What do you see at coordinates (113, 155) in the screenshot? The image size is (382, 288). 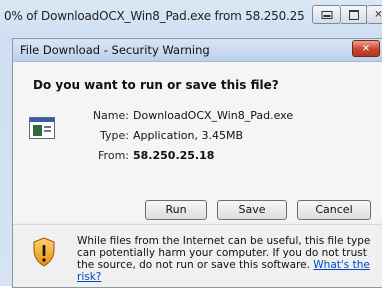 I see `from-label: From:` at bounding box center [113, 155].